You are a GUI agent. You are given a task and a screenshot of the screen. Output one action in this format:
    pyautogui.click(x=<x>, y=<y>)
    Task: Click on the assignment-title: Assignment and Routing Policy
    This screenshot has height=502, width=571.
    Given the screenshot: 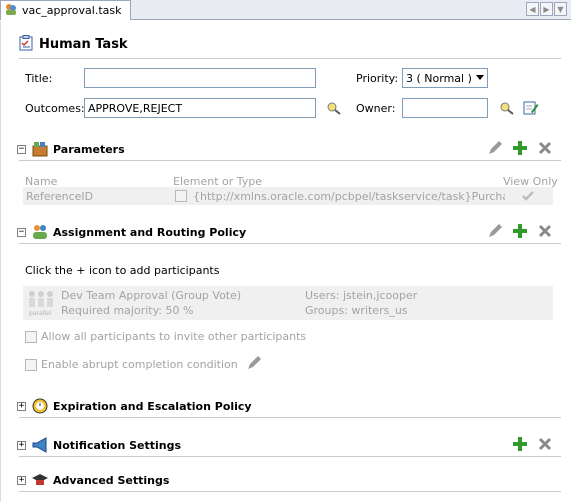 What is the action you would take?
    pyautogui.click(x=150, y=232)
    